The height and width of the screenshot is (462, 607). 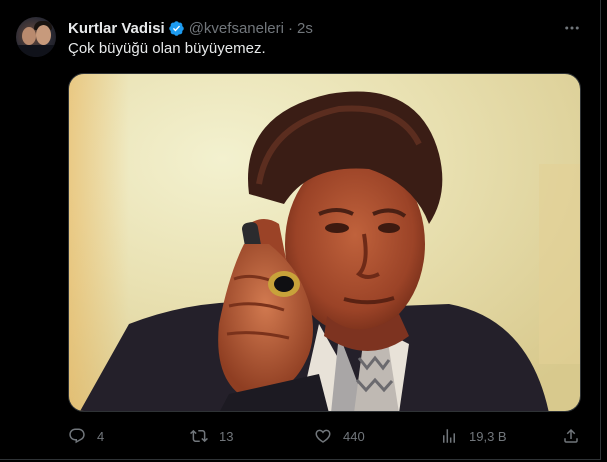 What do you see at coordinates (116, 28) in the screenshot?
I see `author-name: Kurtlar Vadisi` at bounding box center [116, 28].